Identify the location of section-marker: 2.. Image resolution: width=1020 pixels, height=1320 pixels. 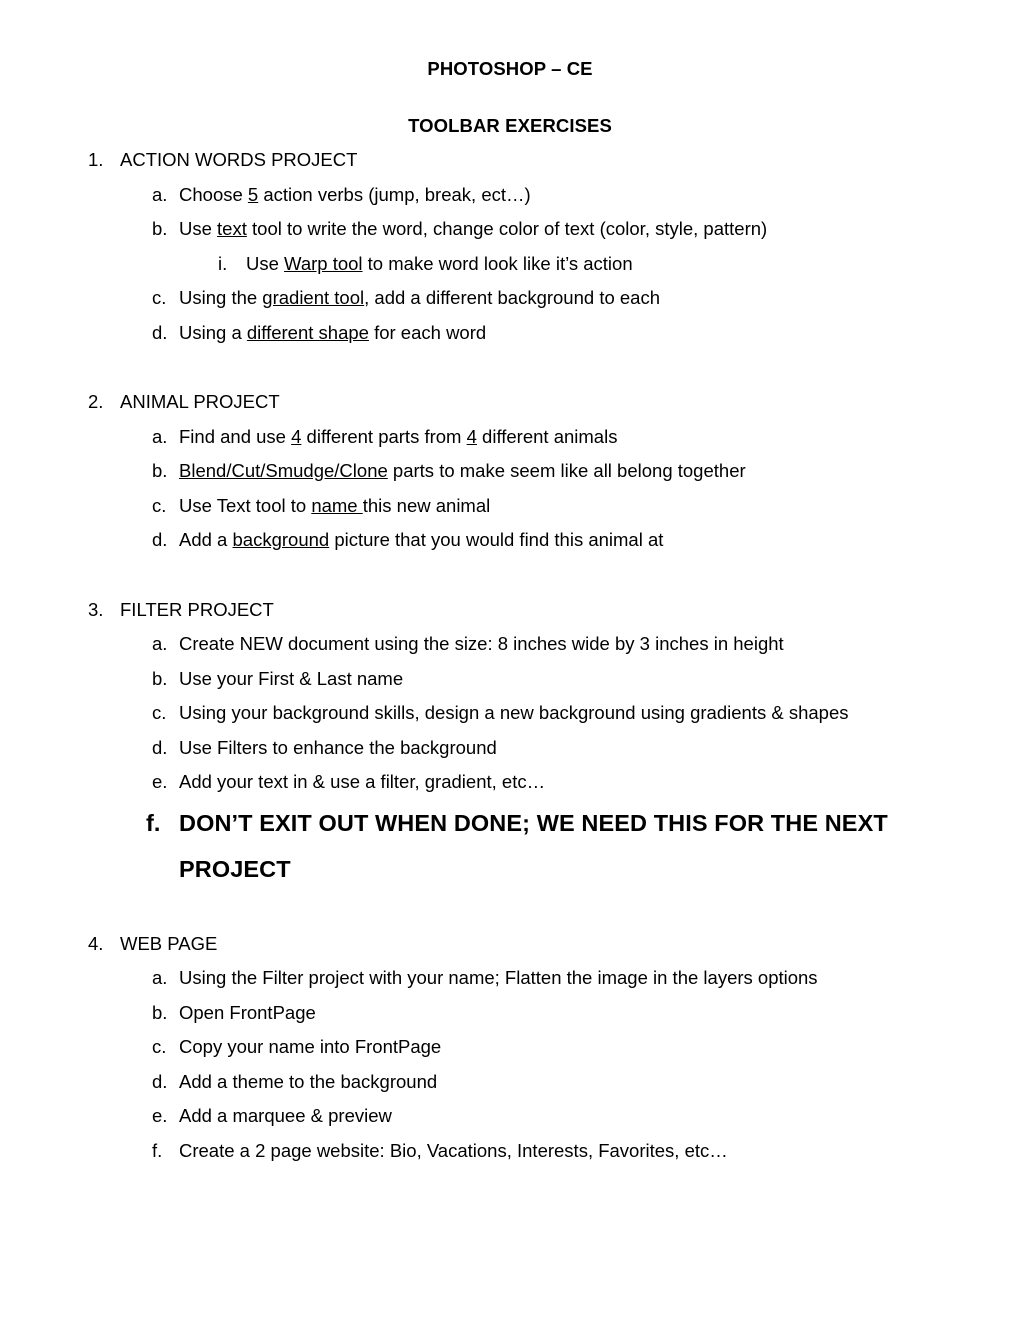
(96, 401).